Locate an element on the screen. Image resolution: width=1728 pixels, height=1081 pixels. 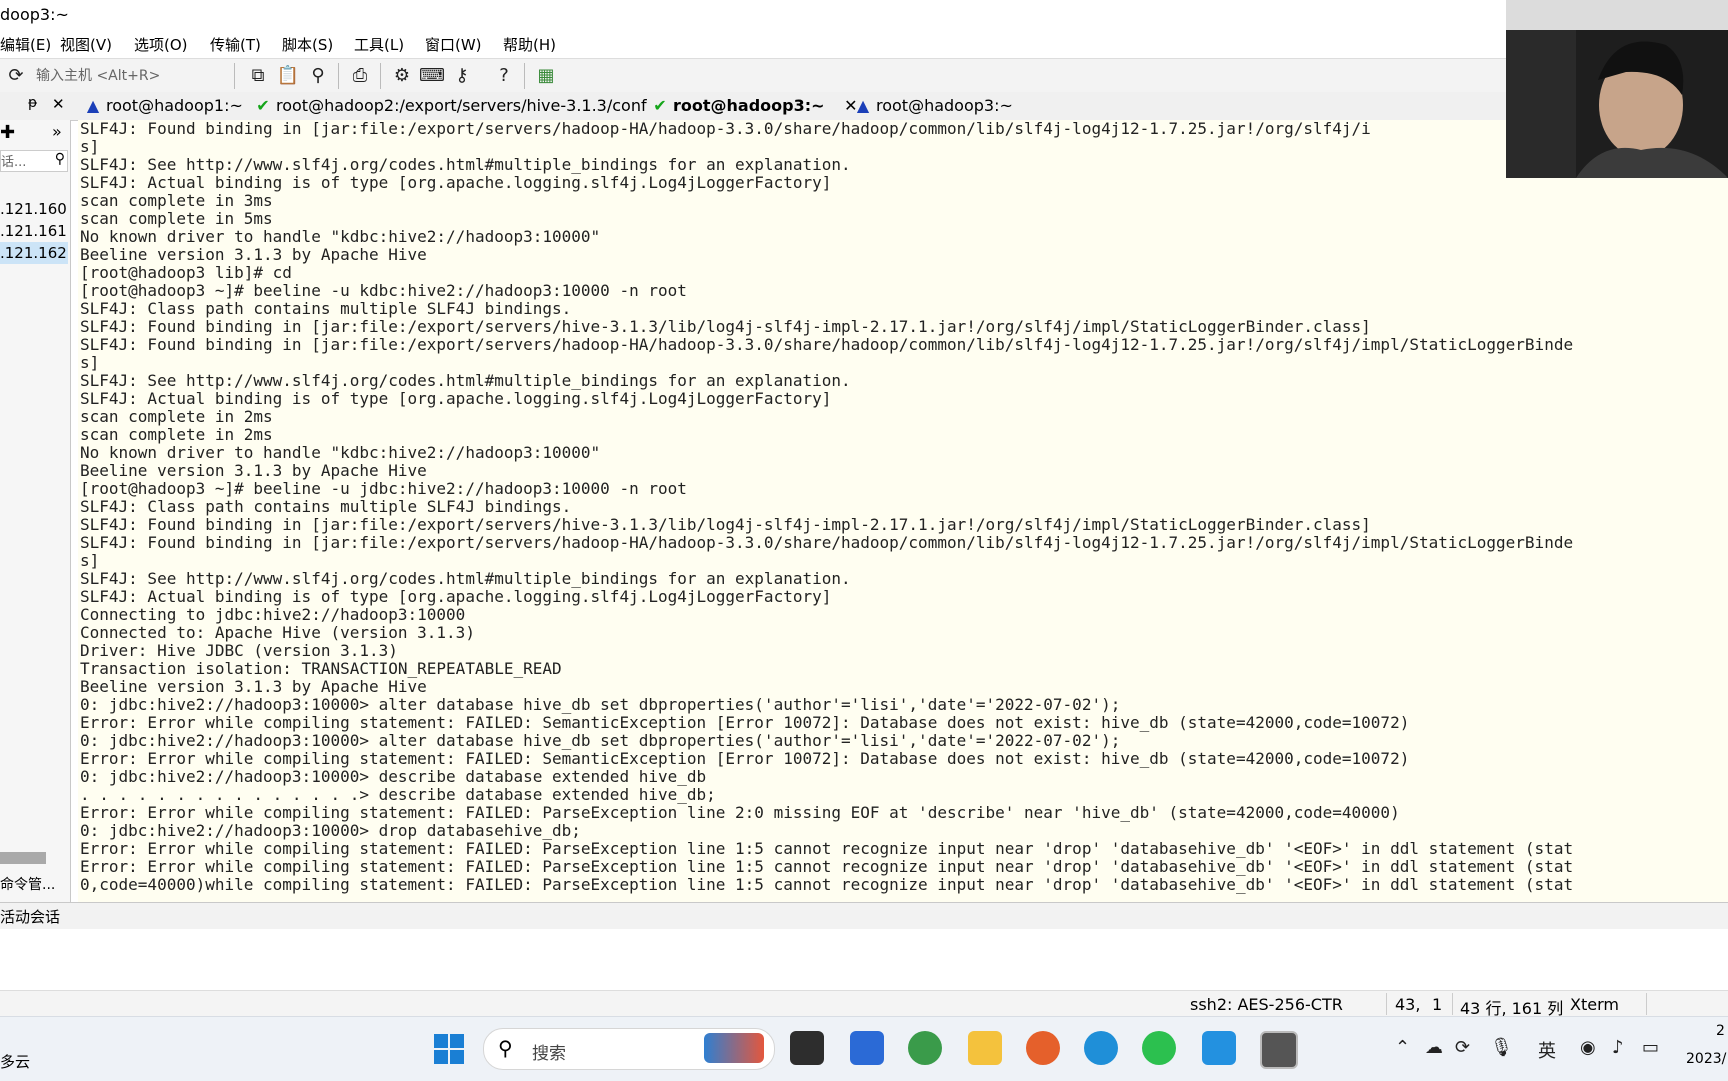
battery-icon: ▭ is located at coordinates (1650, 1047).